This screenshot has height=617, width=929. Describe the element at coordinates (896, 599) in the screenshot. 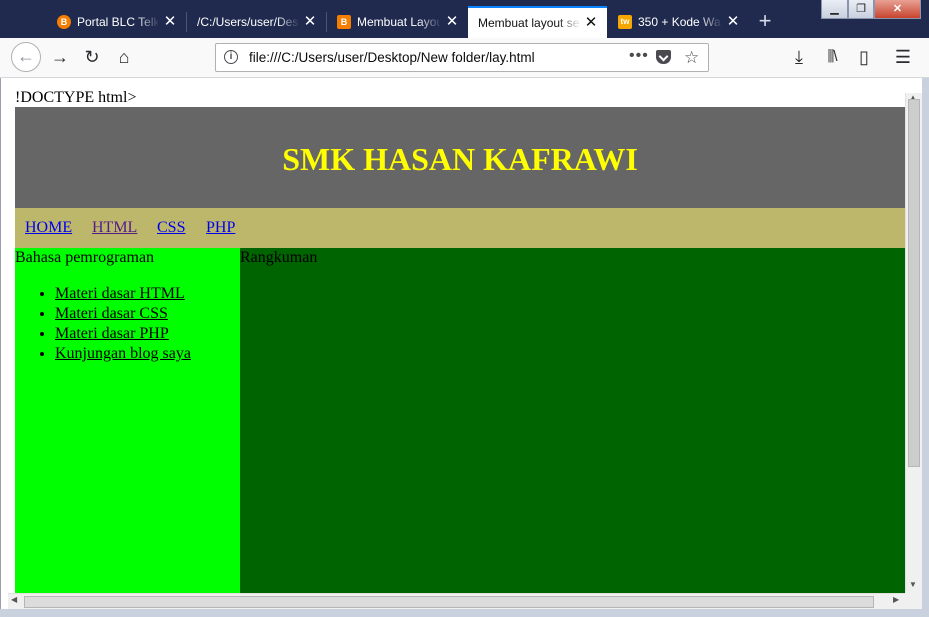

I see `scroll-right-icon: ▶` at that location.